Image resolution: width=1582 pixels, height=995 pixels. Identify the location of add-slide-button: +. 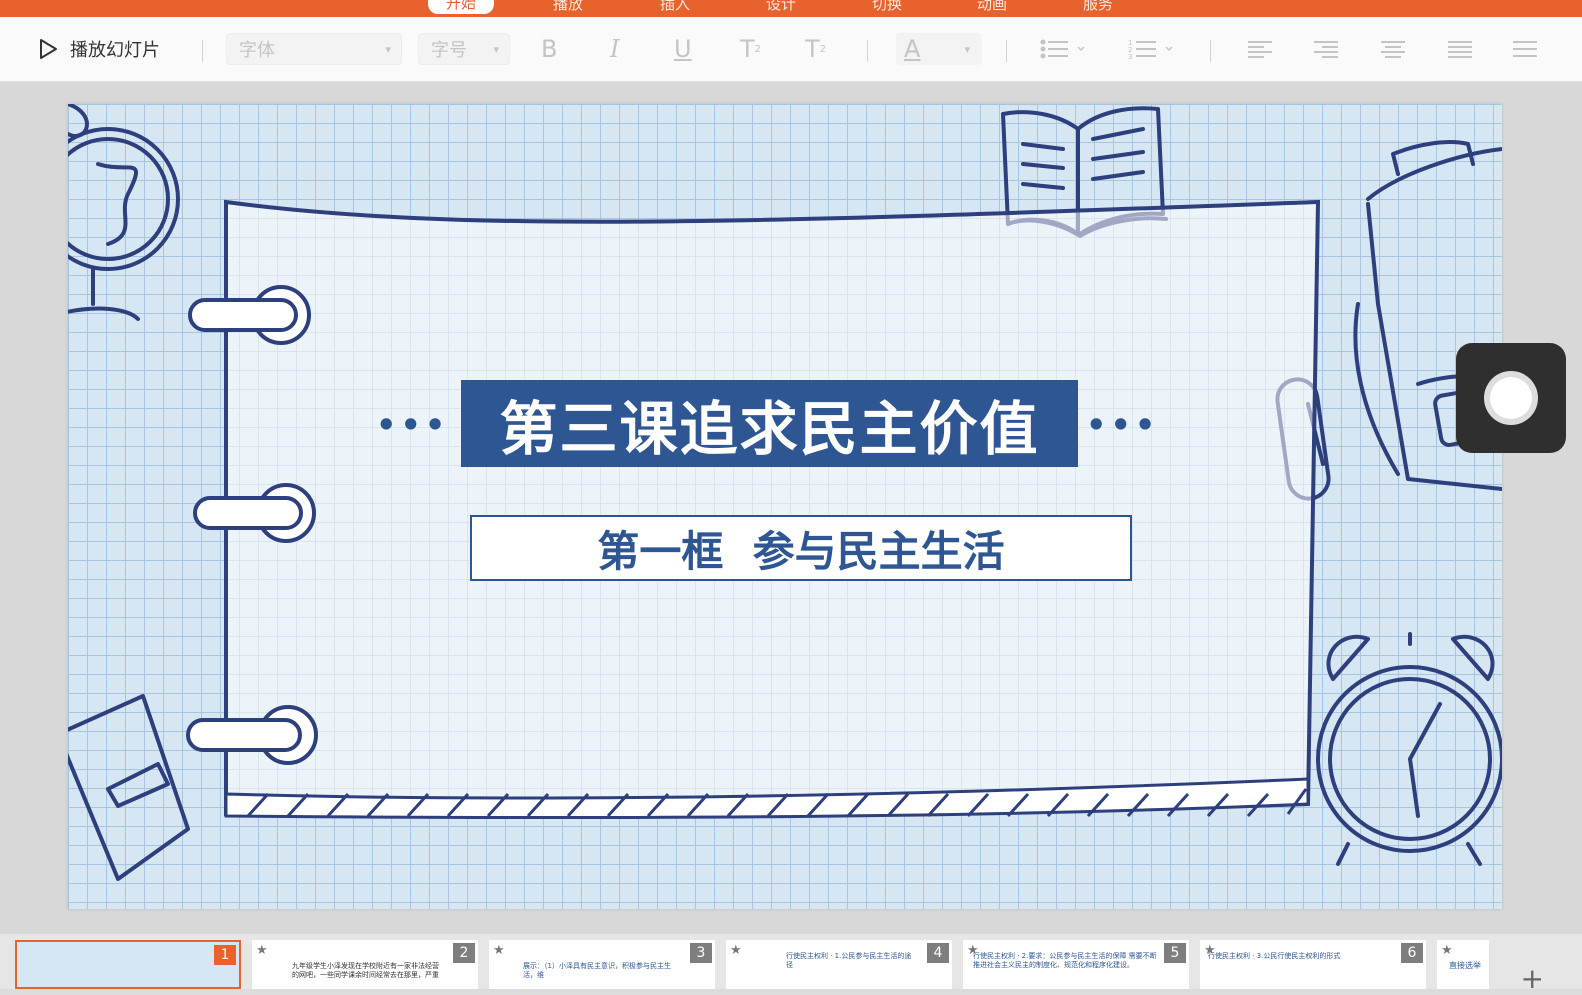
(1532, 978).